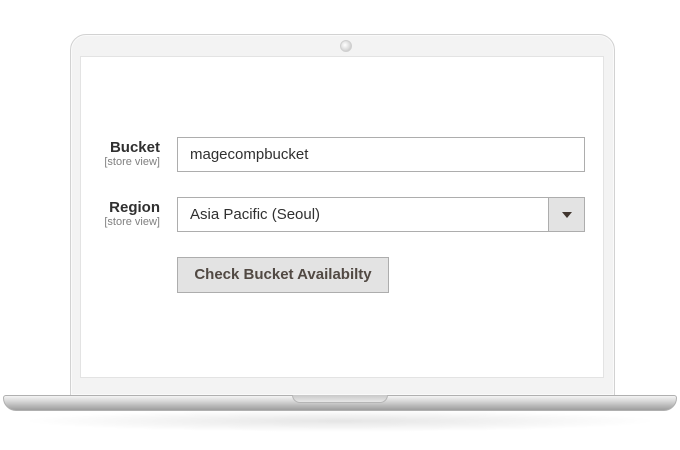  Describe the element at coordinates (340, 399) in the screenshot. I see `laptop-notch` at that location.